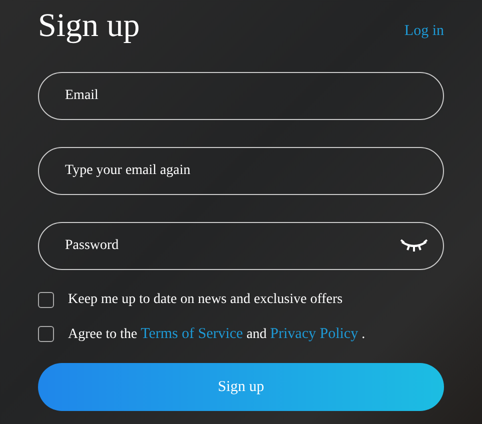  What do you see at coordinates (89, 26) in the screenshot?
I see `page-title: Sign up` at bounding box center [89, 26].